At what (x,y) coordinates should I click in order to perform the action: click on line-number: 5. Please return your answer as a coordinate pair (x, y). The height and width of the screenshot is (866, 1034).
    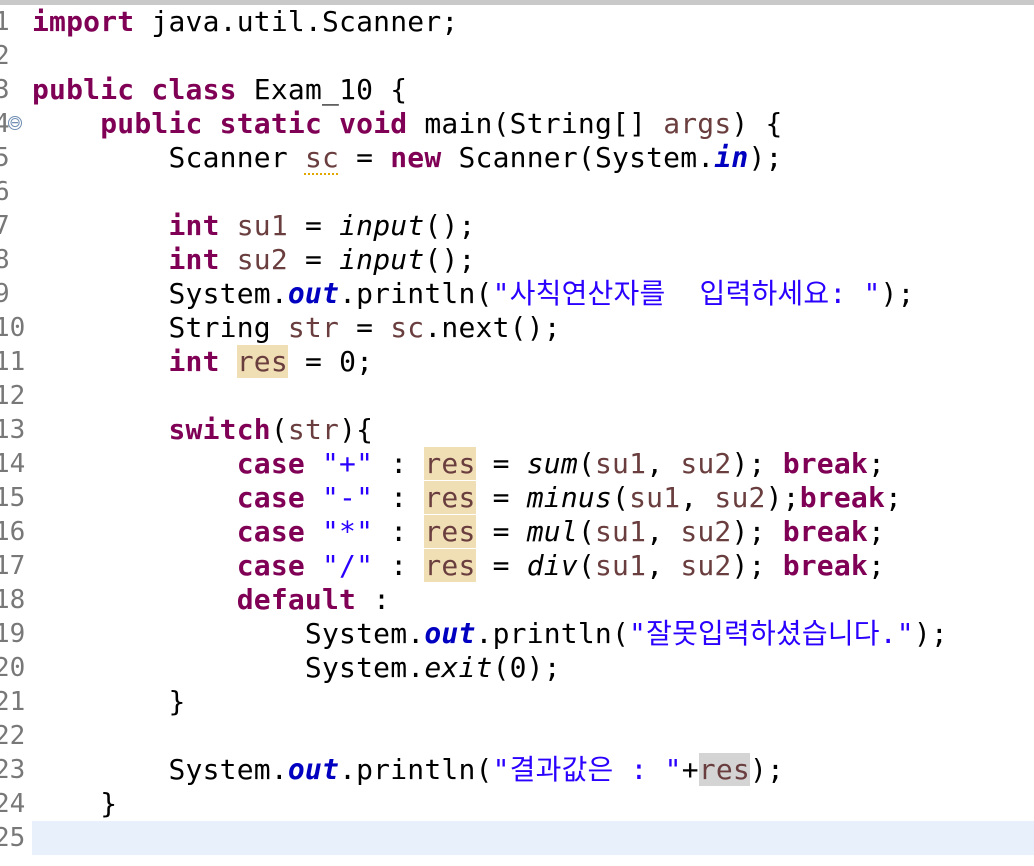
    Looking at the image, I should click on (5, 158).